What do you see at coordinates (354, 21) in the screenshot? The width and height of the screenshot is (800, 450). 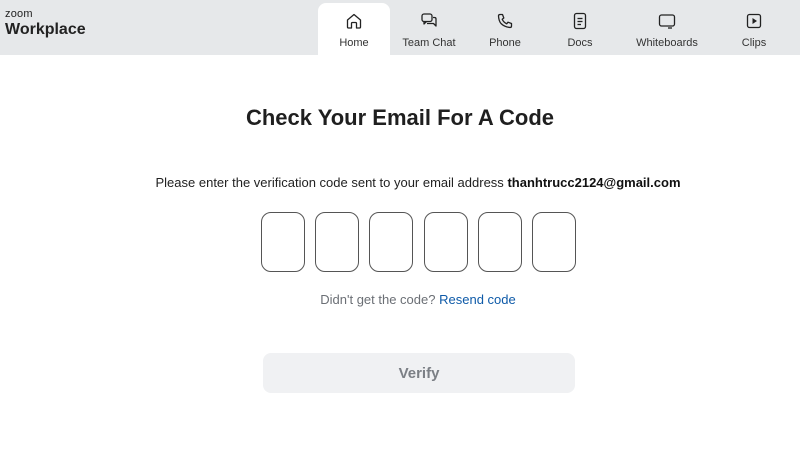 I see `home-icon` at bounding box center [354, 21].